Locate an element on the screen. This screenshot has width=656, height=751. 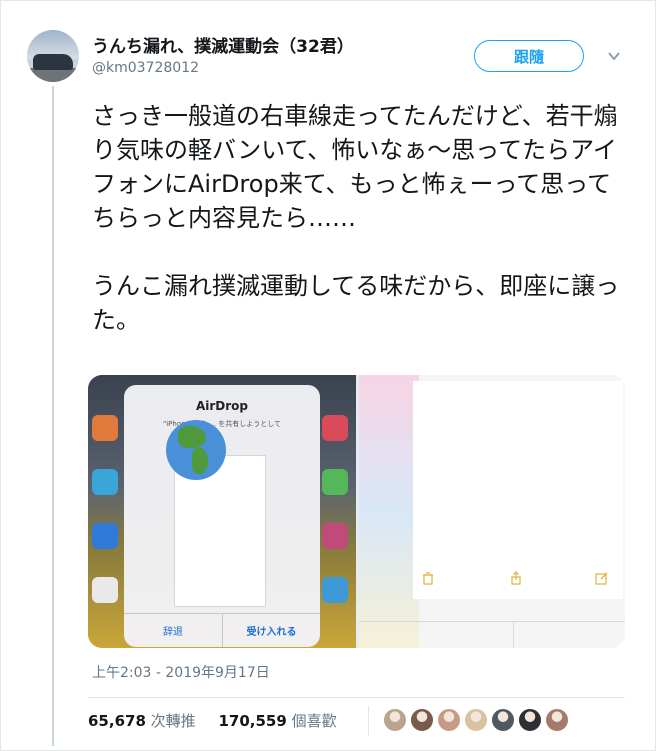
blank-note-page is located at coordinates (518, 490).